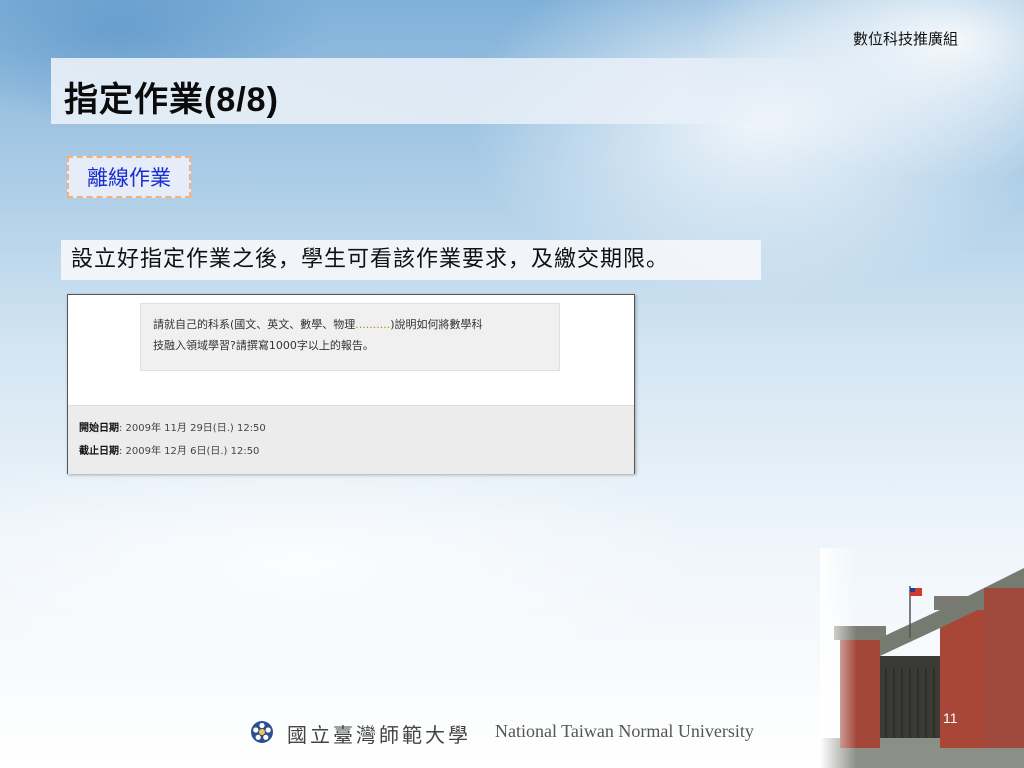  I want to click on start-date-label: 開始日期, so click(99, 428).